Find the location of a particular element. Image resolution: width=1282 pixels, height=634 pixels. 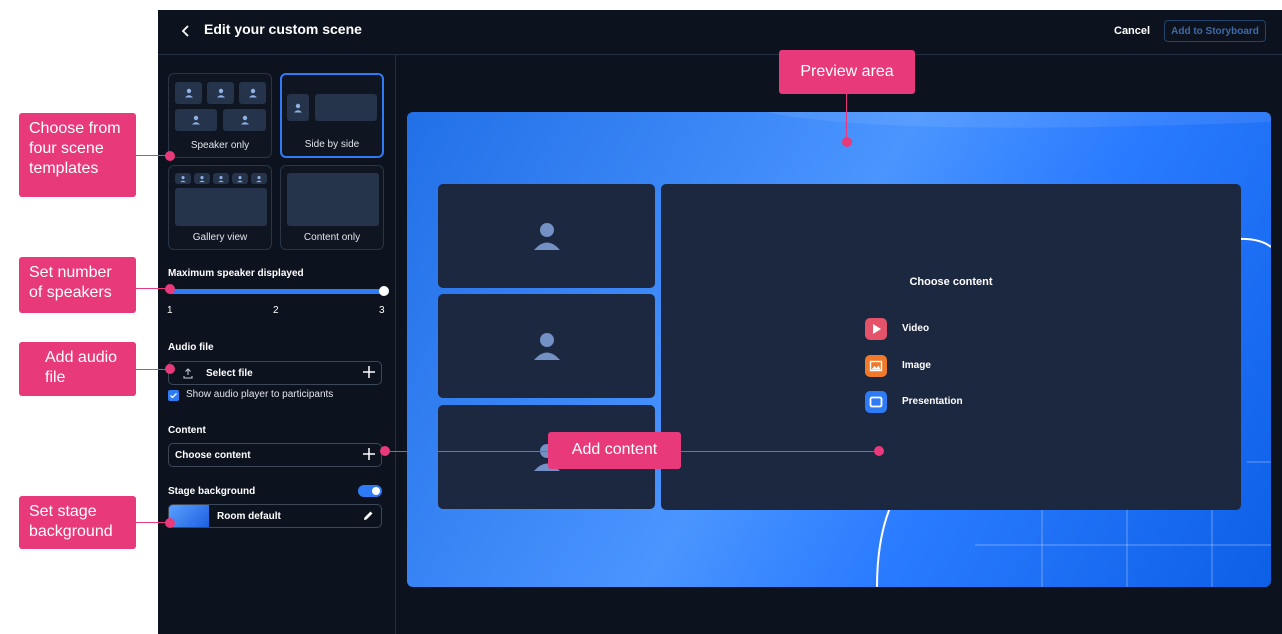

choose-content-text: Choose content is located at coordinates (213, 455).